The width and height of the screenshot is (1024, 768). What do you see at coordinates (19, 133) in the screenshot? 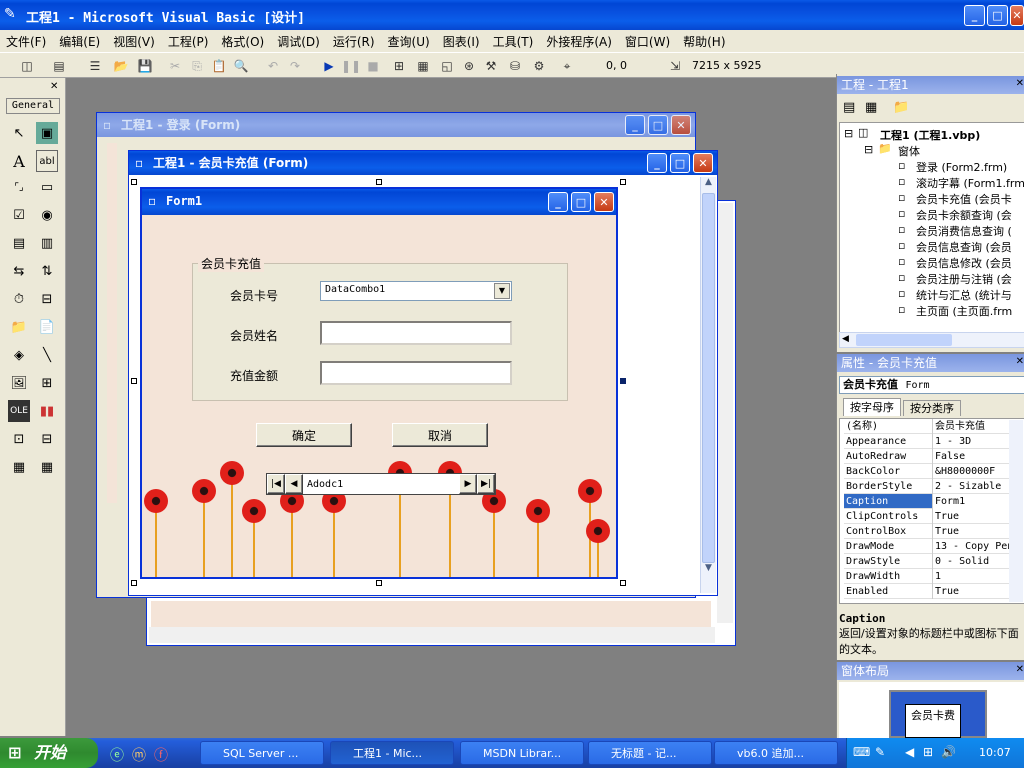
I see `pointer-tool-icon: ↖` at bounding box center [19, 133].